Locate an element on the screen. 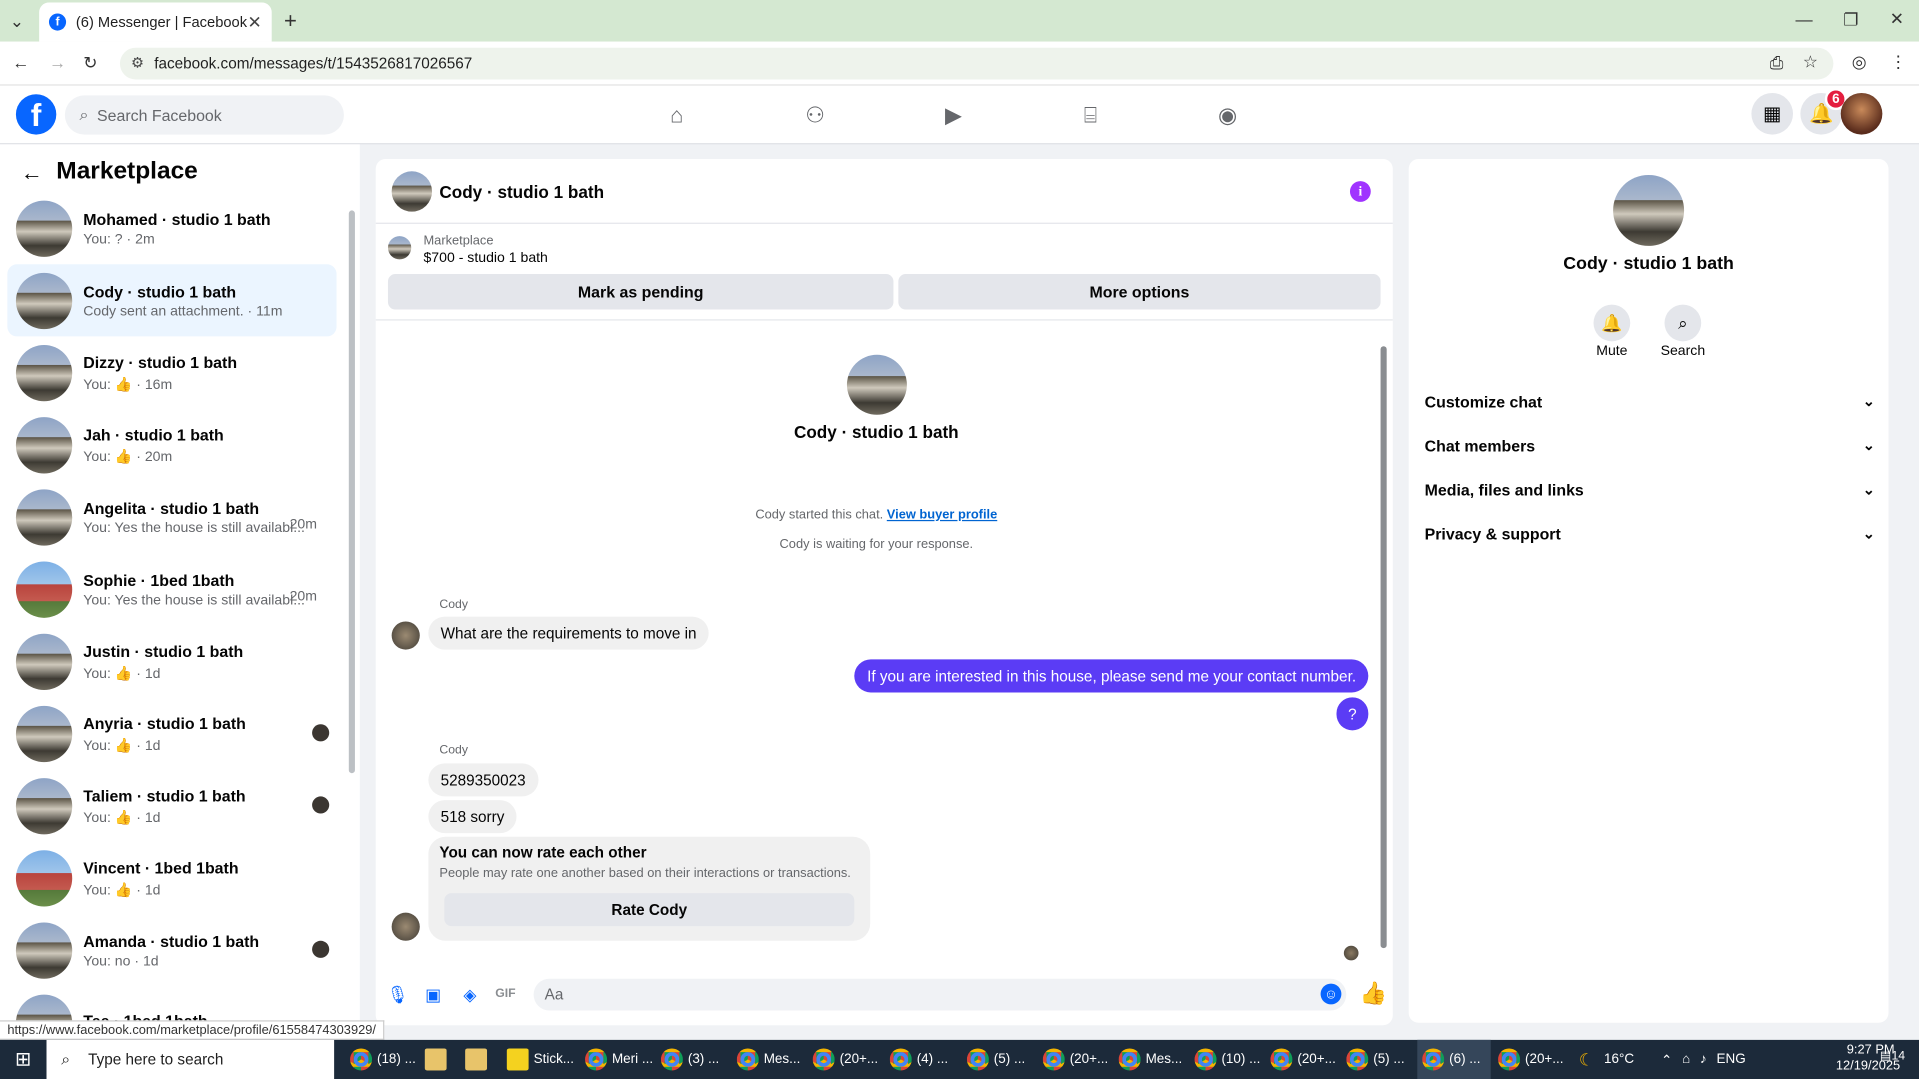  more-options-button: More options is located at coordinates (1139, 292).